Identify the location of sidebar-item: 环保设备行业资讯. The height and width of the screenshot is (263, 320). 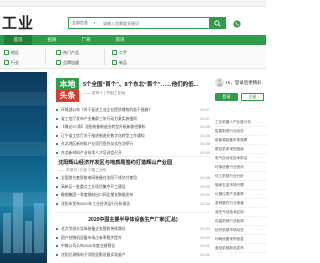
(240, 167).